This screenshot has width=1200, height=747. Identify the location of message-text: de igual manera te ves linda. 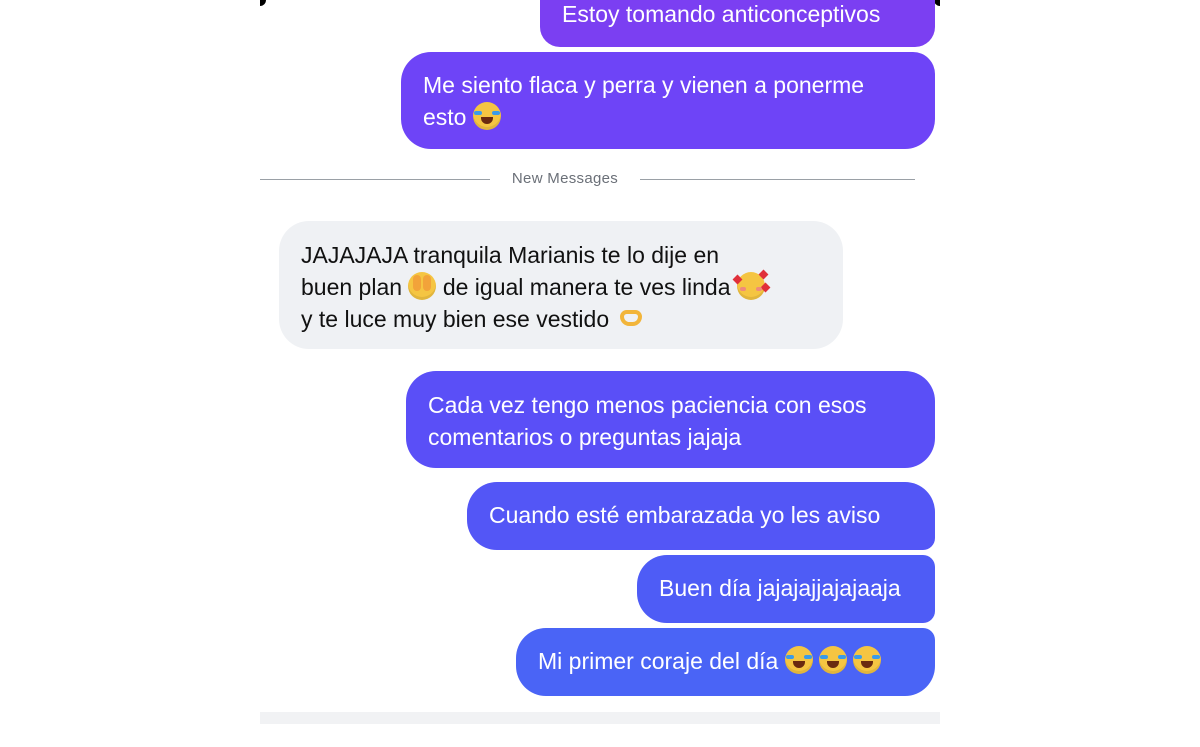
(586, 287).